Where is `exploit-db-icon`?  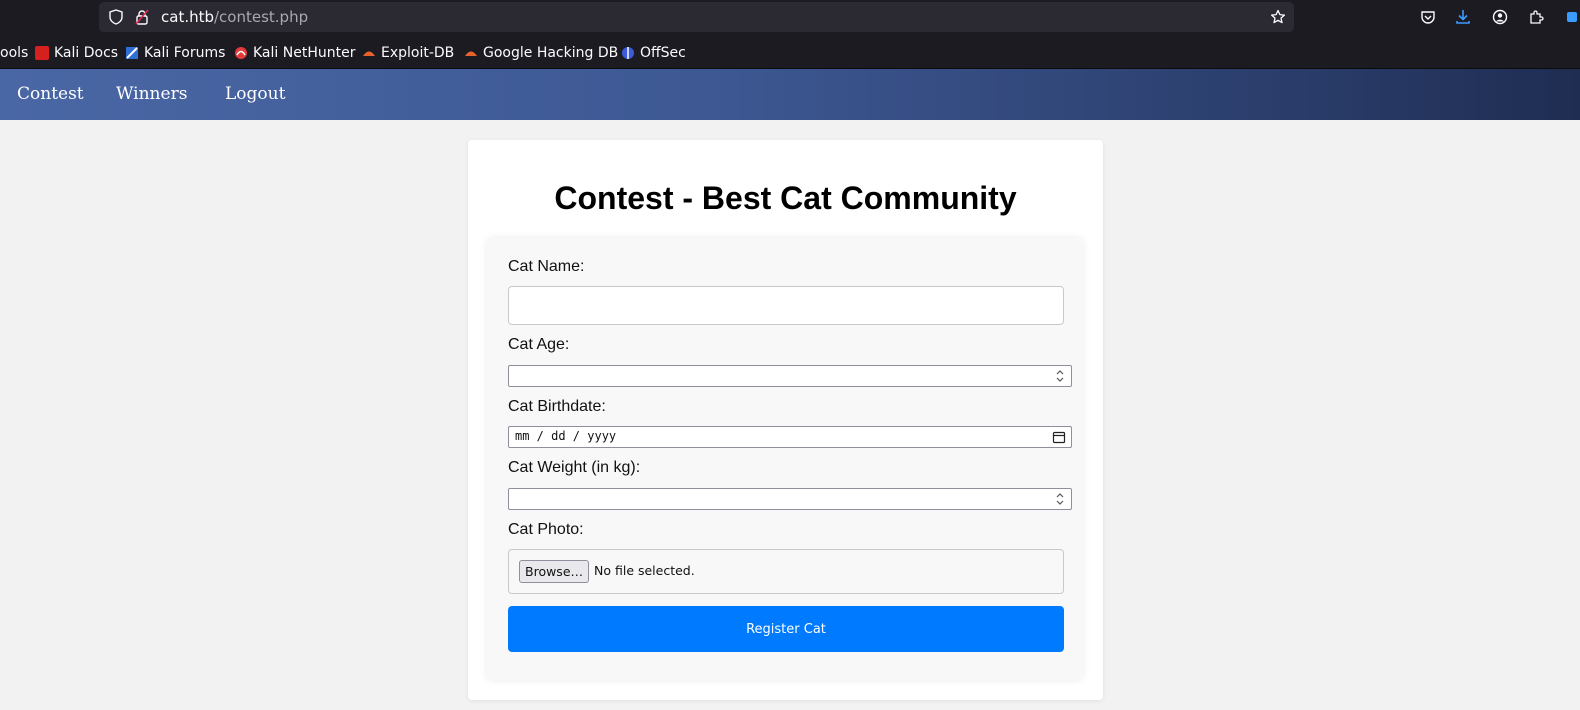
exploit-db-icon is located at coordinates (369, 53).